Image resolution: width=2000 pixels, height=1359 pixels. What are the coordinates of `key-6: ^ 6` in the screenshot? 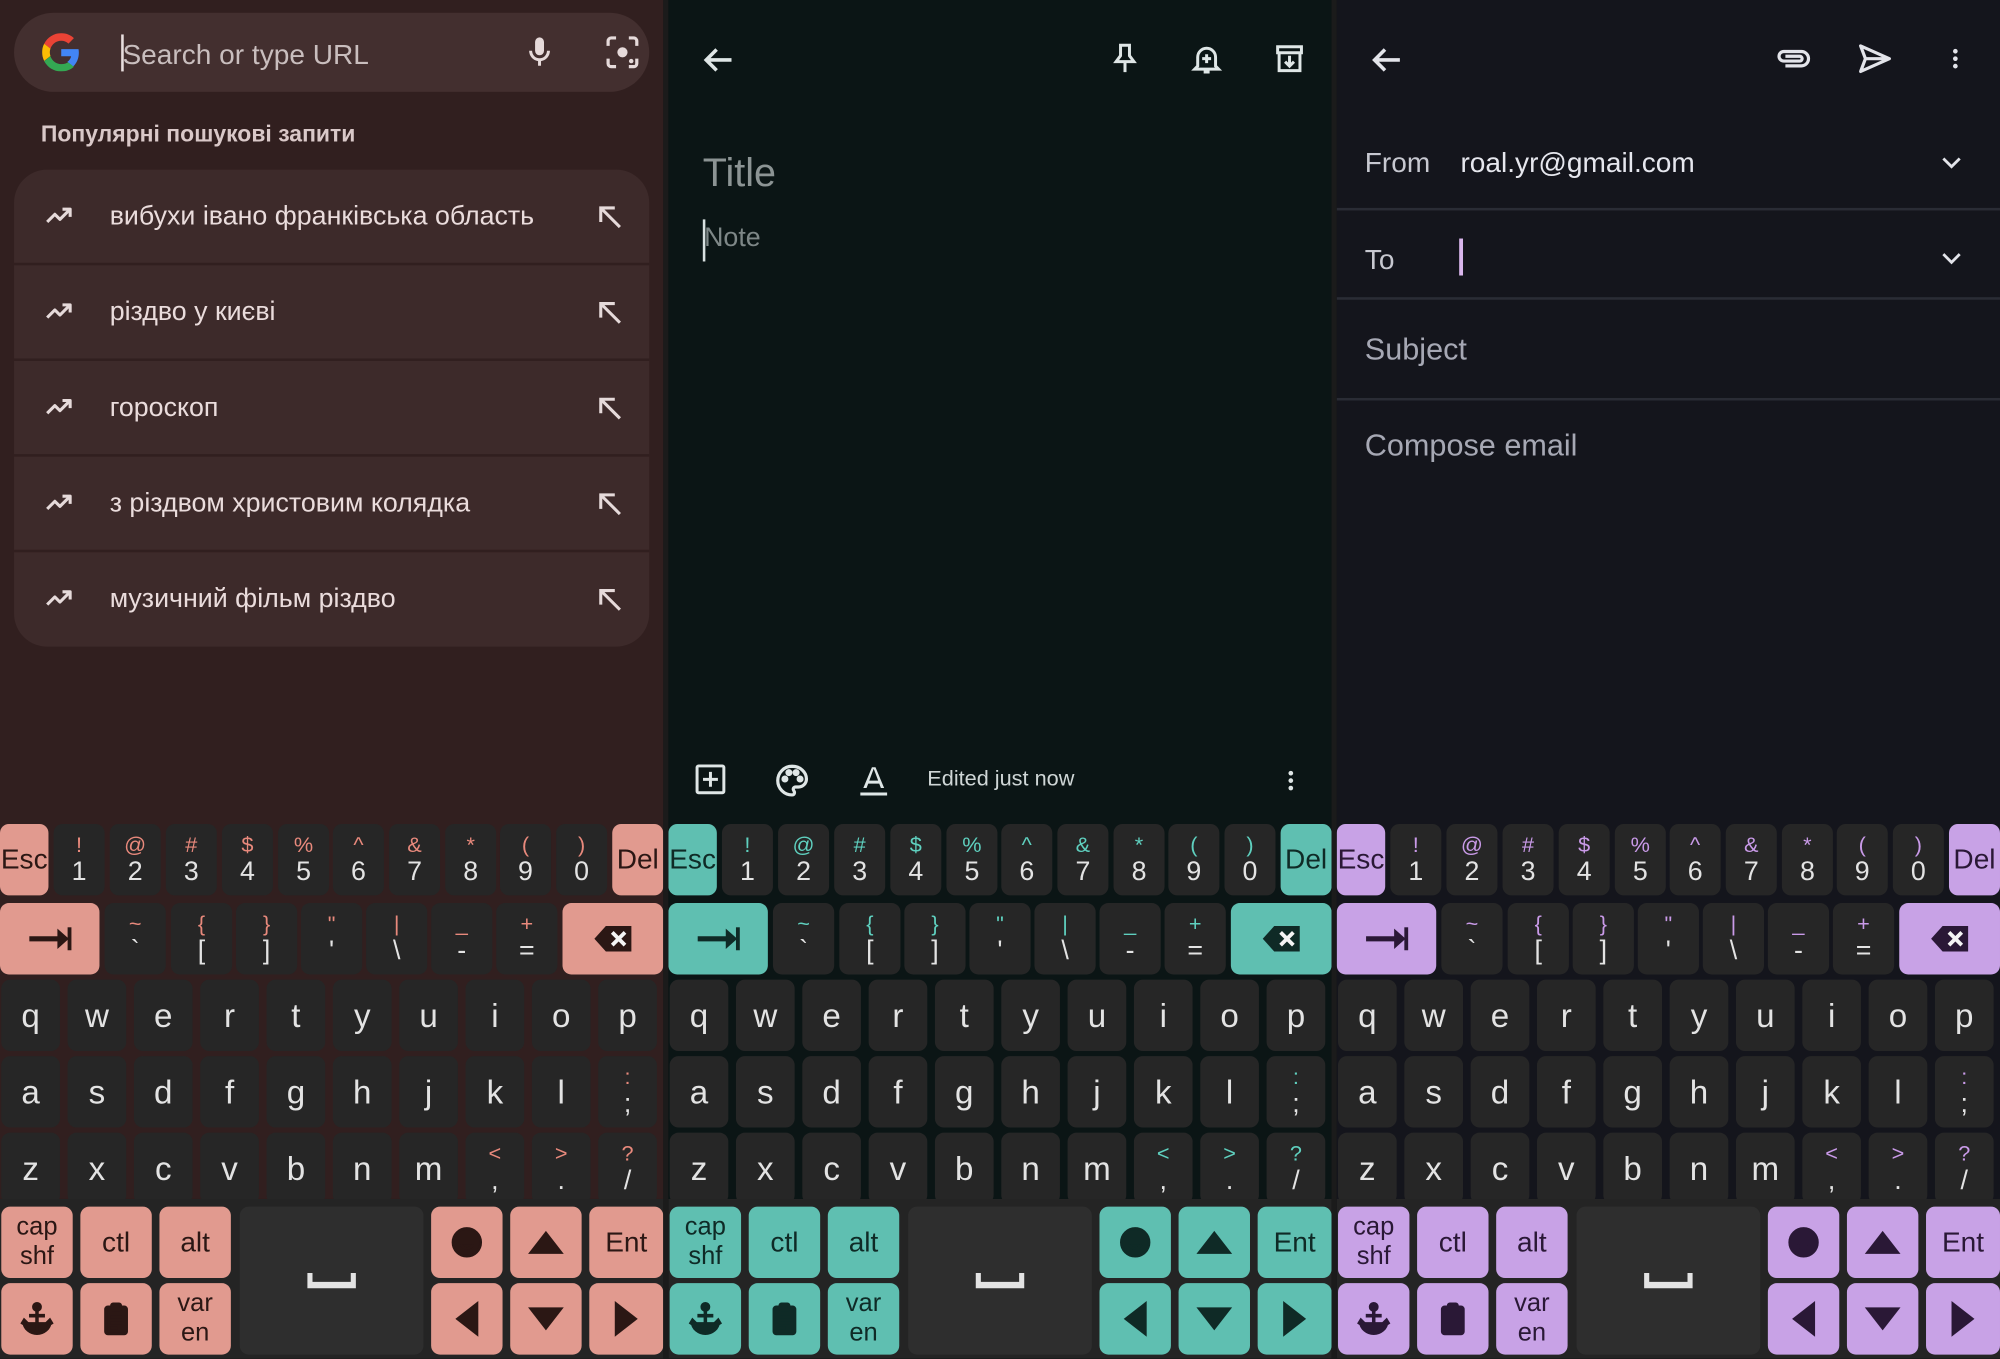 It's located at (358, 859).